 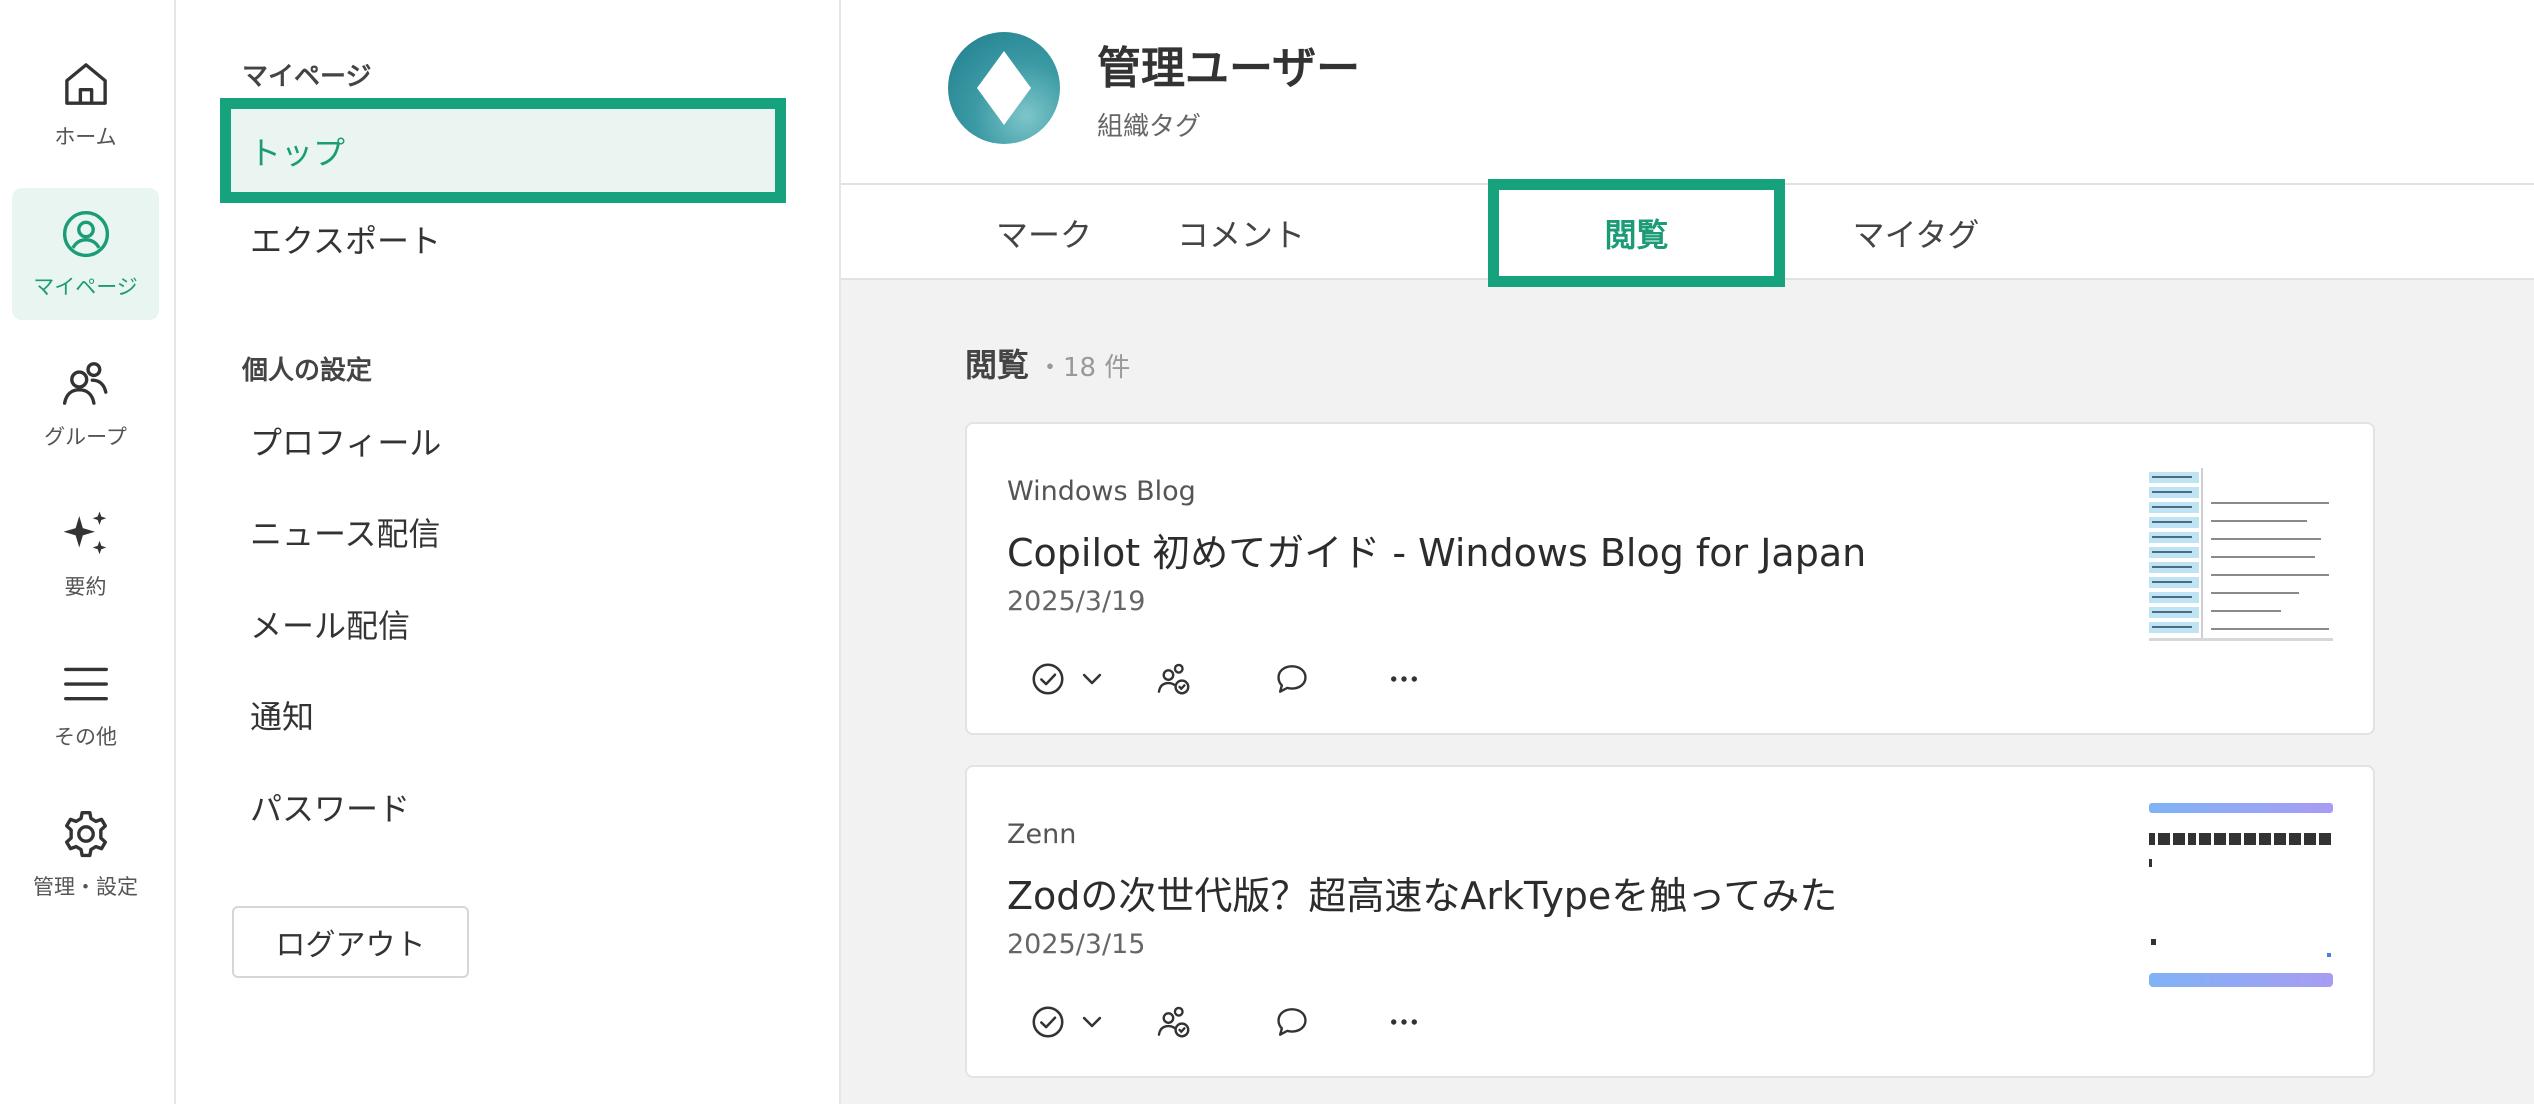 I want to click on menu-item-mail-delivery: メール配信, so click(x=500, y=624).